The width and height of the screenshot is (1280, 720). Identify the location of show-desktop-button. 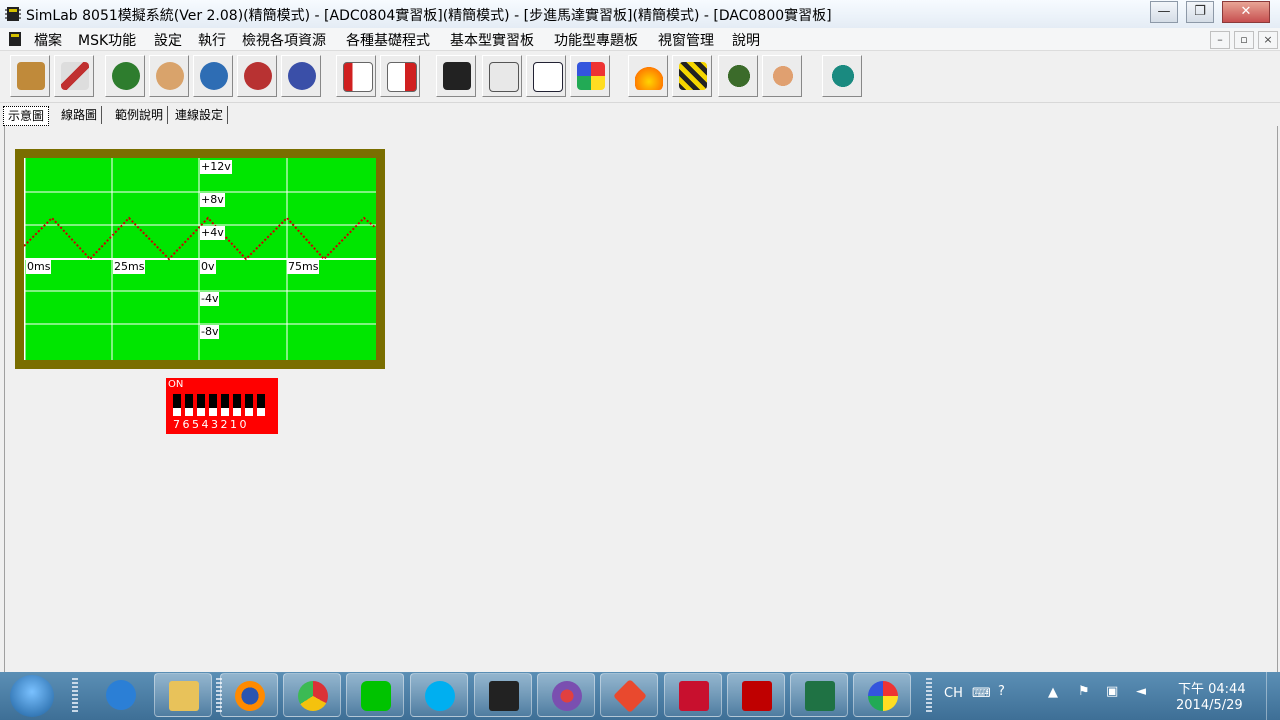
(1273, 696).